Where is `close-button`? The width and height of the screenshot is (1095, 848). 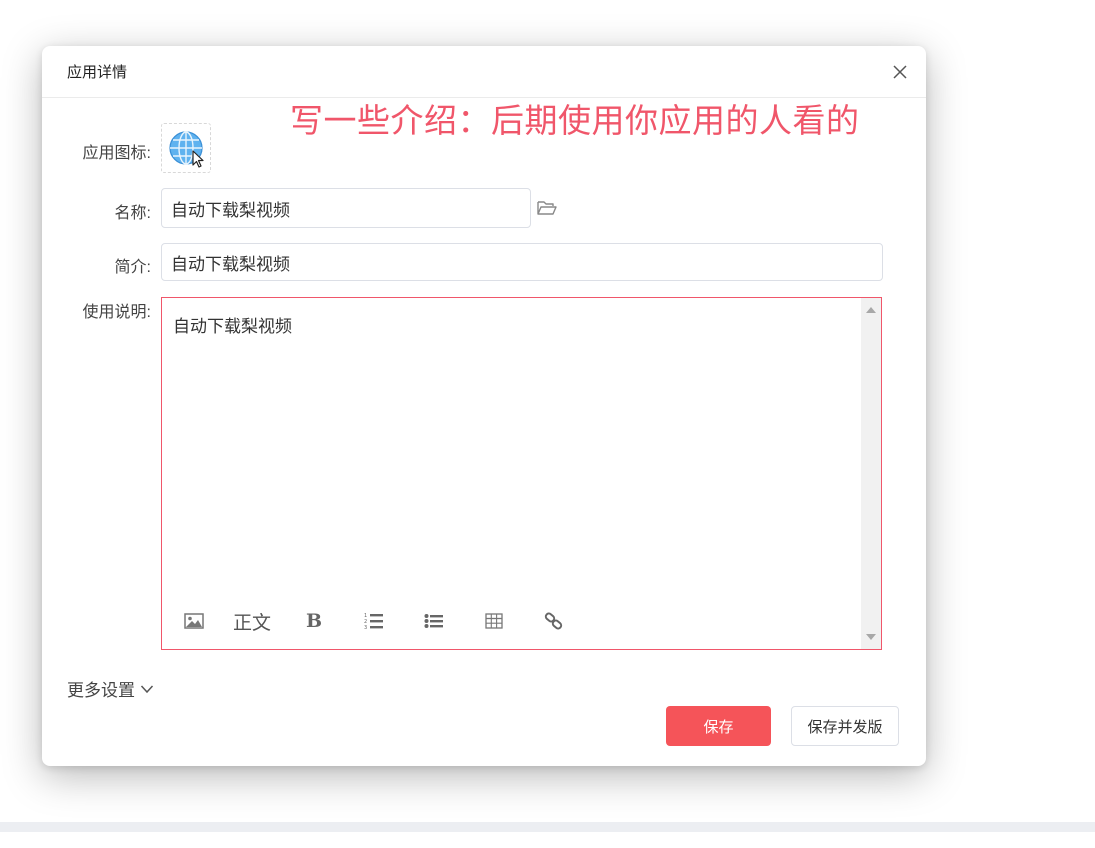 close-button is located at coordinates (900, 72).